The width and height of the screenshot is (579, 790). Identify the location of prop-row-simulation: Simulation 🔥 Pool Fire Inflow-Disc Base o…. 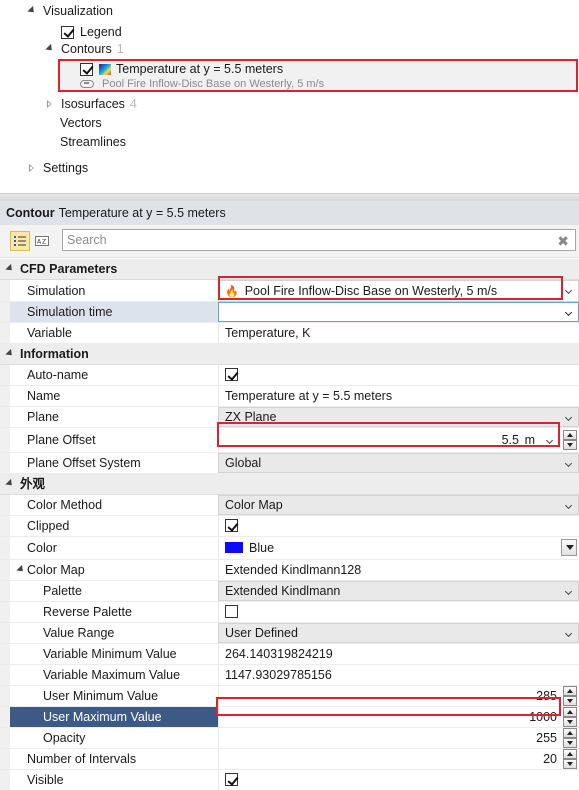
(289, 291).